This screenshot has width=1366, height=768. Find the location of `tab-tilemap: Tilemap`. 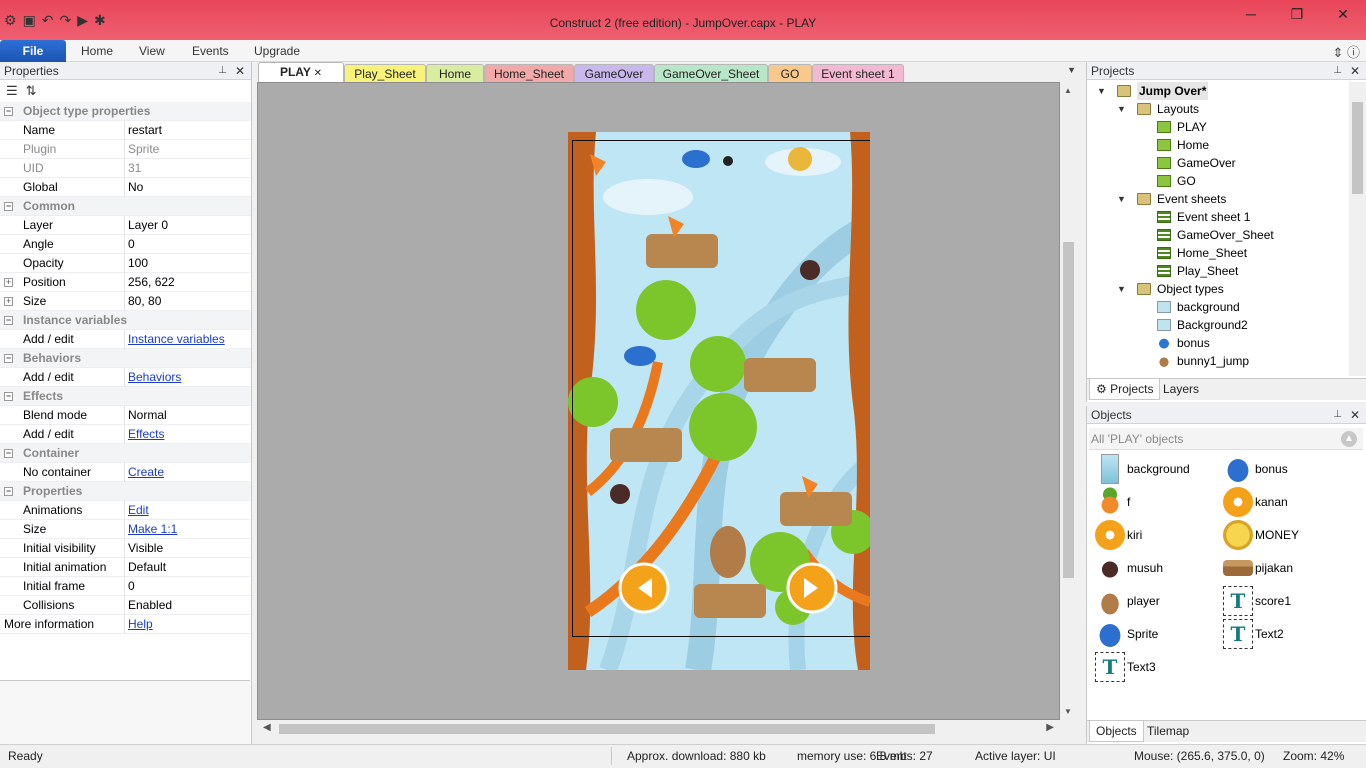

tab-tilemap: Tilemap is located at coordinates (1168, 731).